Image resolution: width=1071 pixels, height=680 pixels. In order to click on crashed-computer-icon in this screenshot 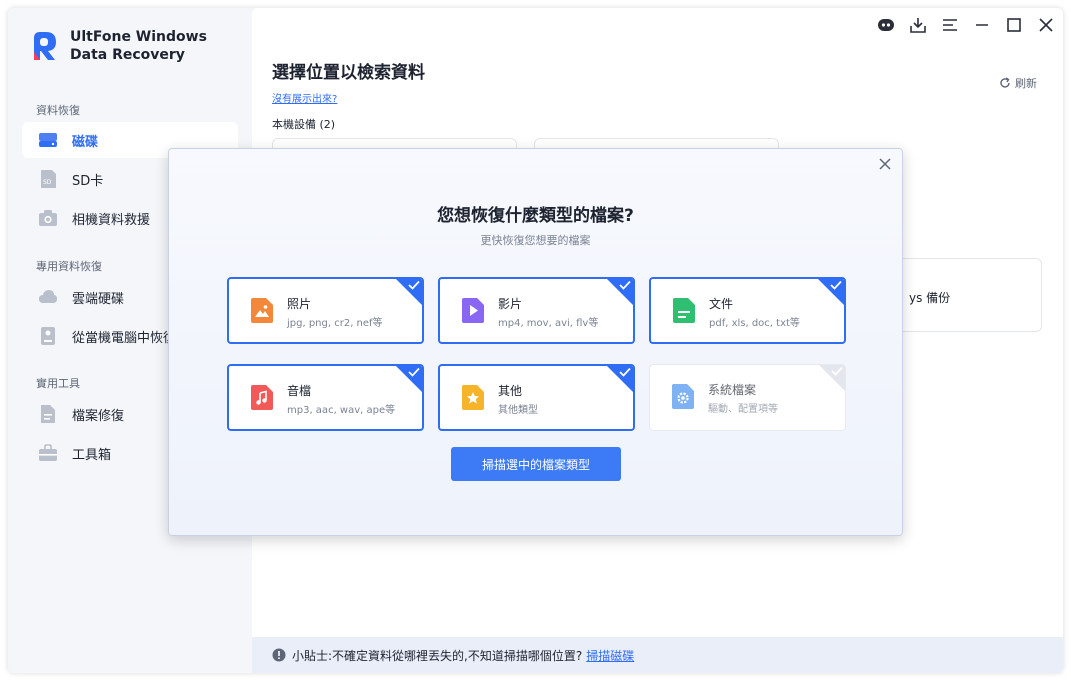, I will do `click(48, 336)`.